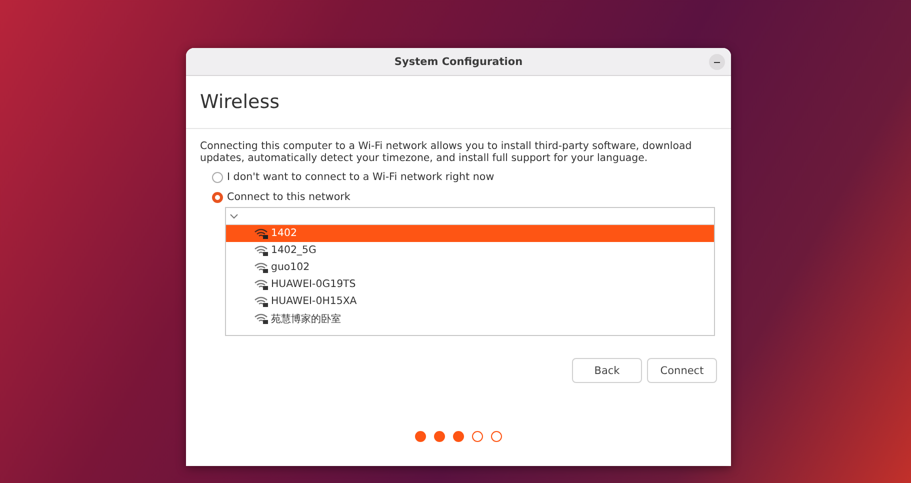 This screenshot has height=483, width=911. I want to click on dialog-button: Connect, so click(682, 370).